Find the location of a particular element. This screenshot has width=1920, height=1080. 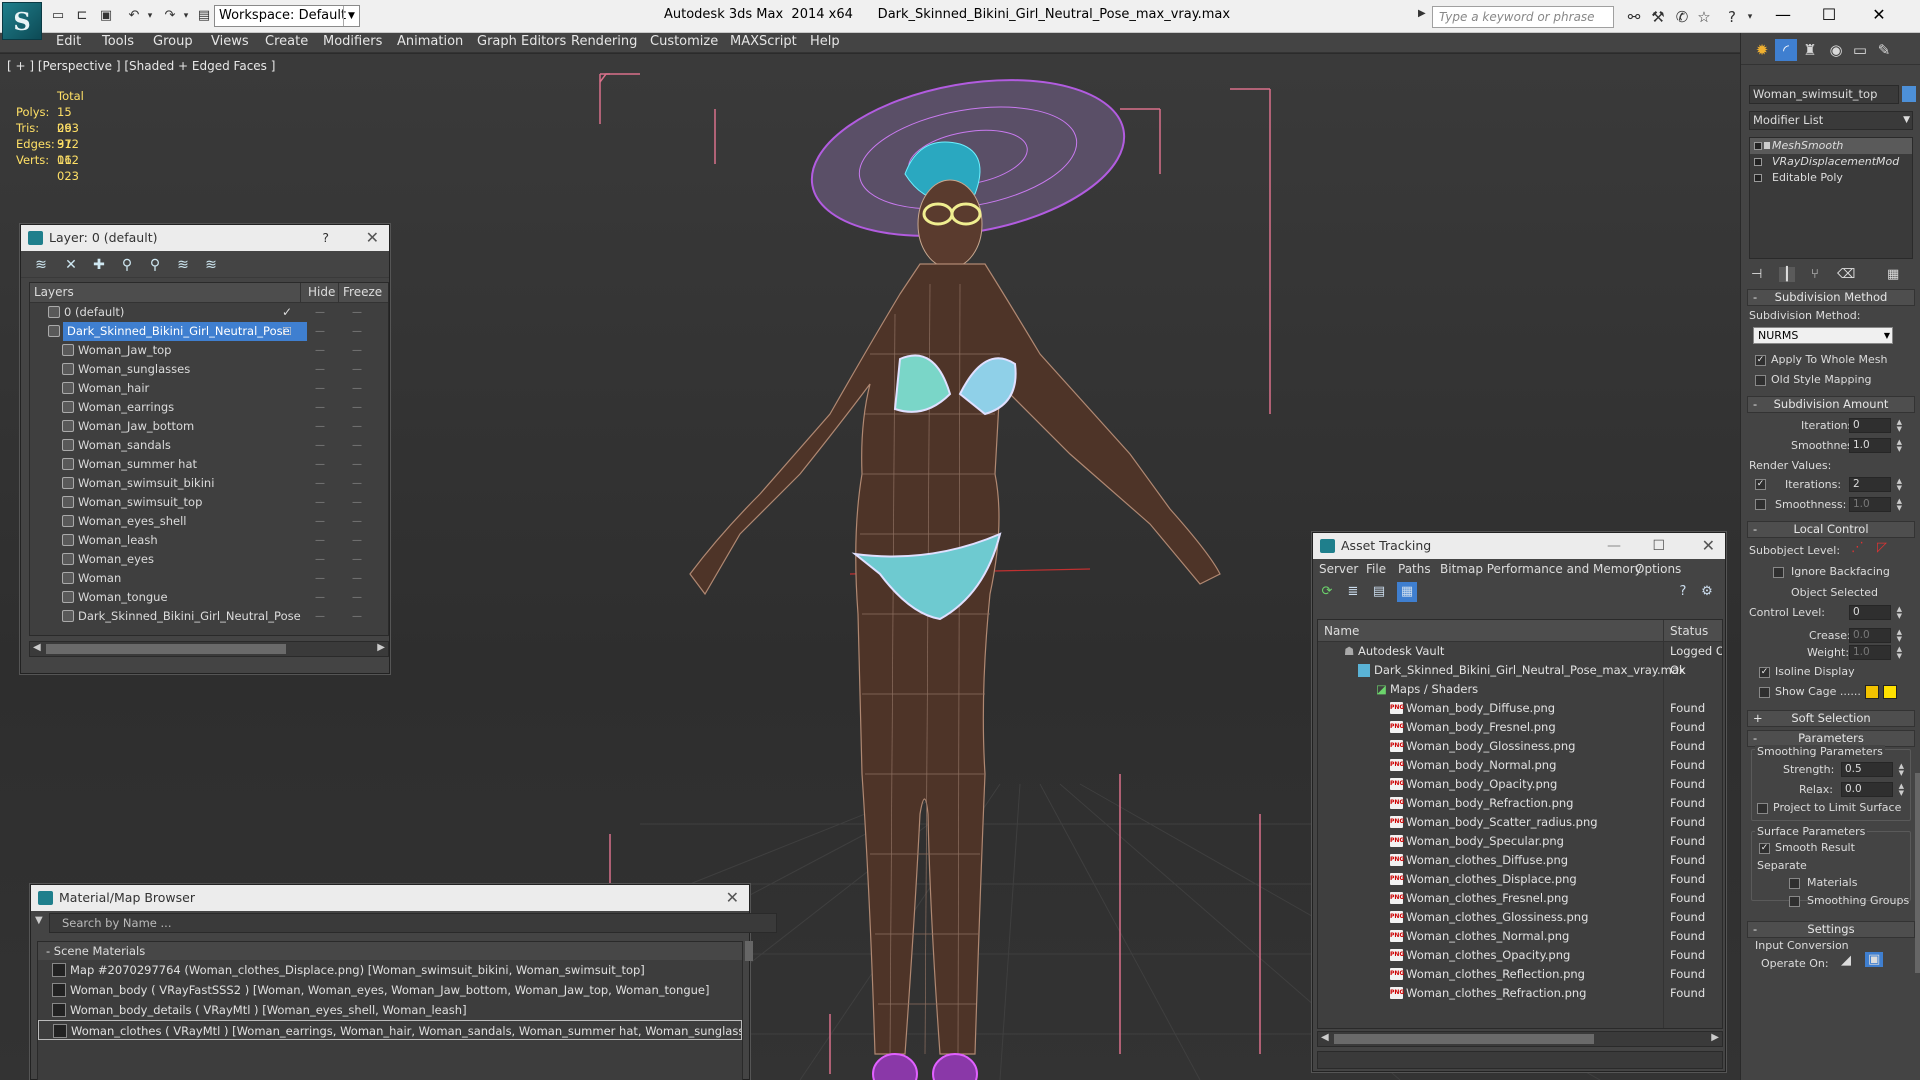

keyword-search-input: Type a keyword or phrase is located at coordinates (1523, 17).